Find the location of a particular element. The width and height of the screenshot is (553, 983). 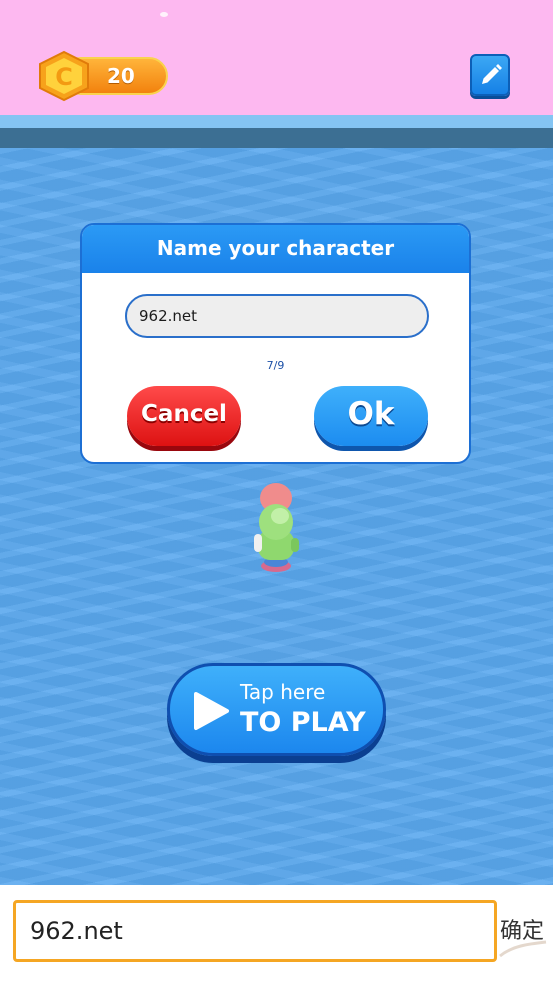

cancel-button: Cancel is located at coordinates (184, 416).